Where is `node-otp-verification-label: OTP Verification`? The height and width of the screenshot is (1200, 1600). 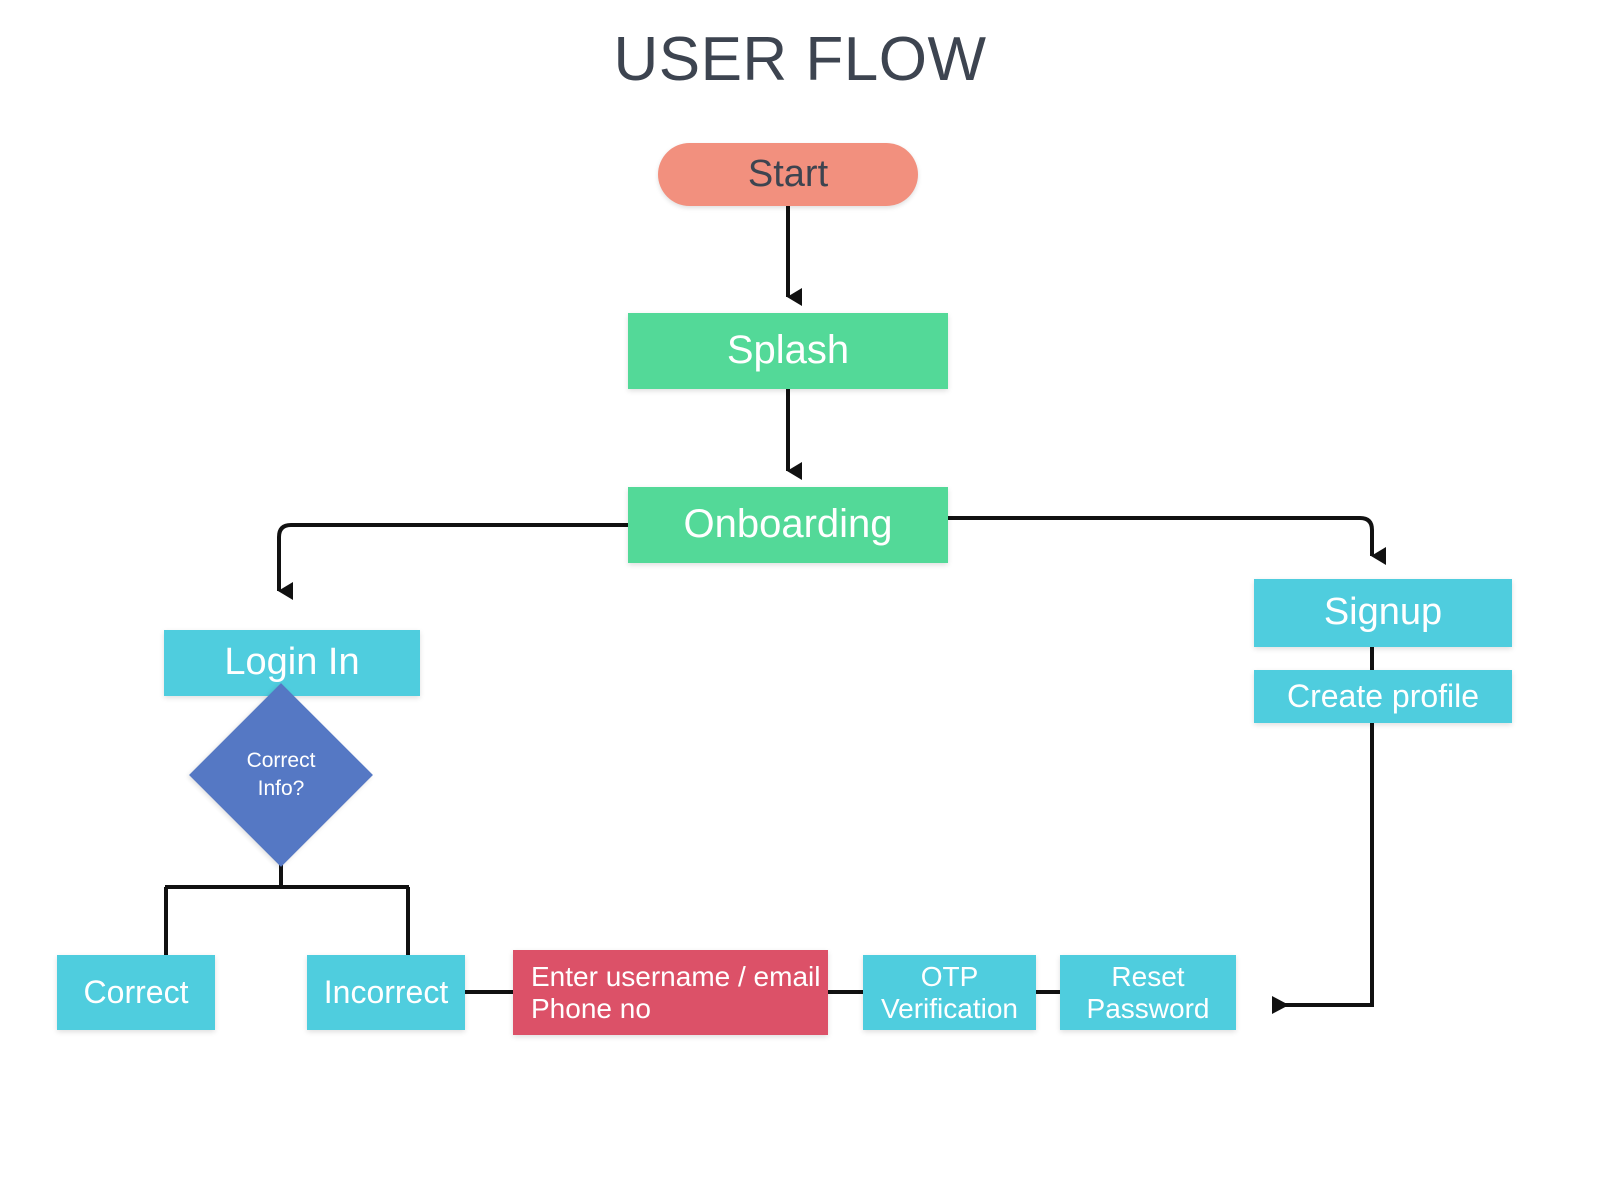 node-otp-verification-label: OTP Verification is located at coordinates (949, 992).